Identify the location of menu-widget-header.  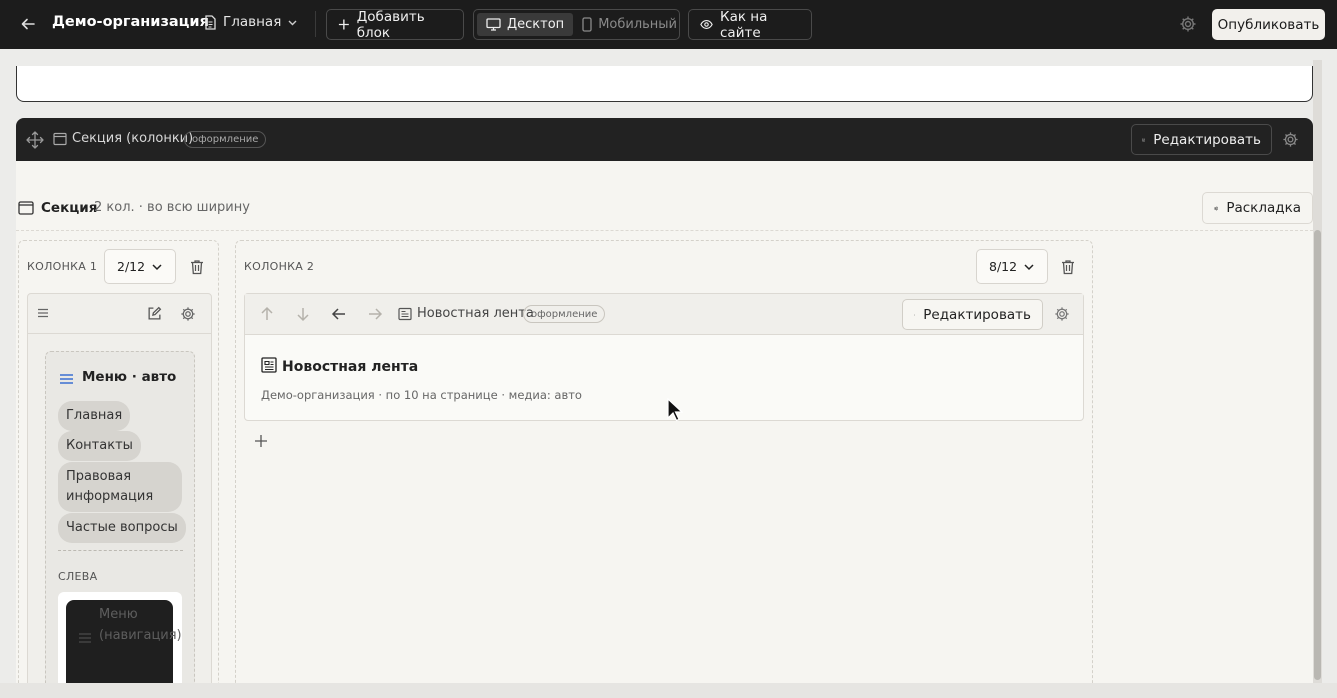
(119, 314).